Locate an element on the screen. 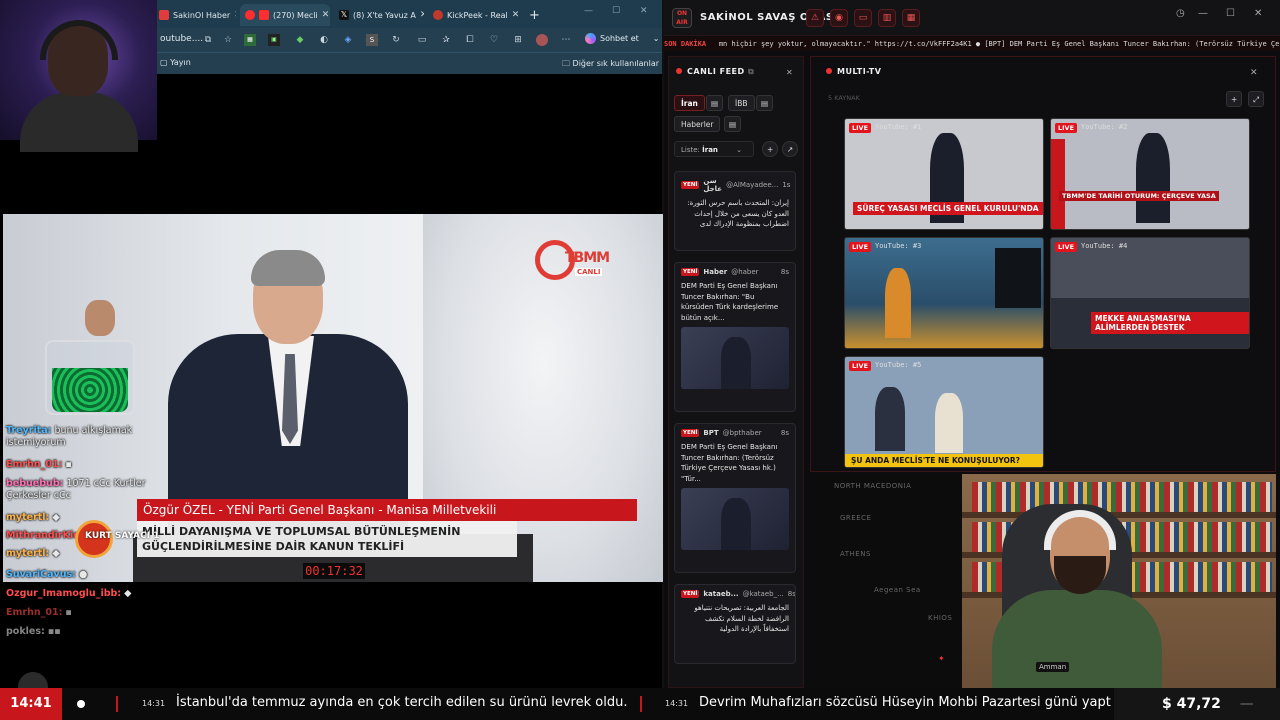 Image resolution: width=1280 pixels, height=720 pixels. tile-label: YouTube: #1 is located at coordinates (898, 127).